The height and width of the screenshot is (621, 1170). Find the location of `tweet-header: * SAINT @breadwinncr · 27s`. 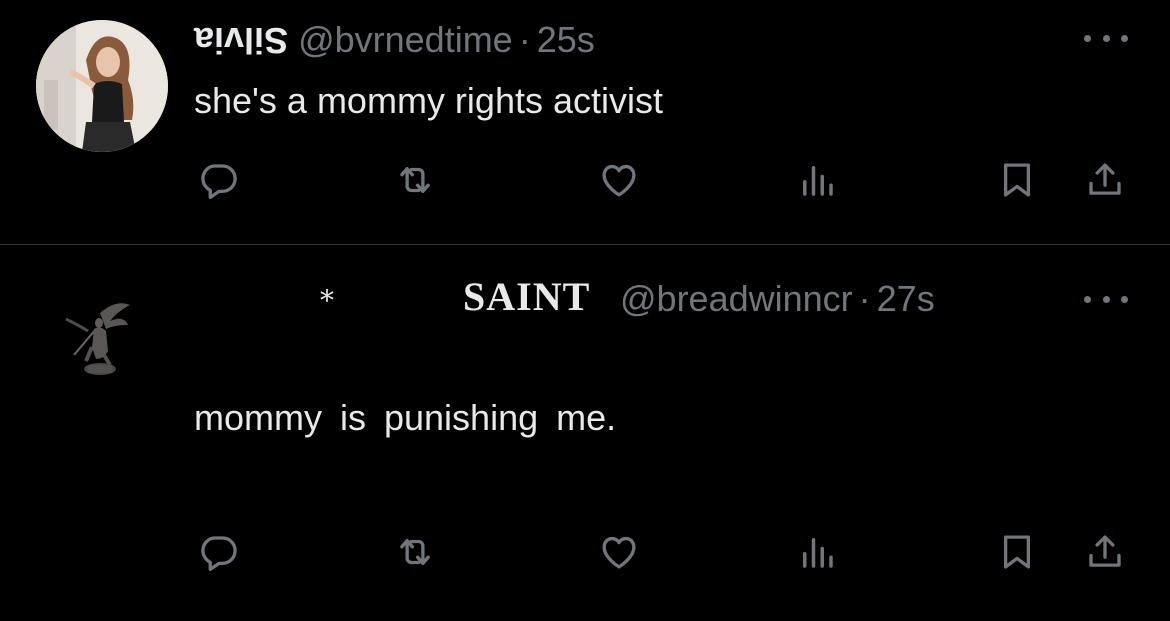

tweet-header: * SAINT @breadwinncr · 27s is located at coordinates (680, 301).